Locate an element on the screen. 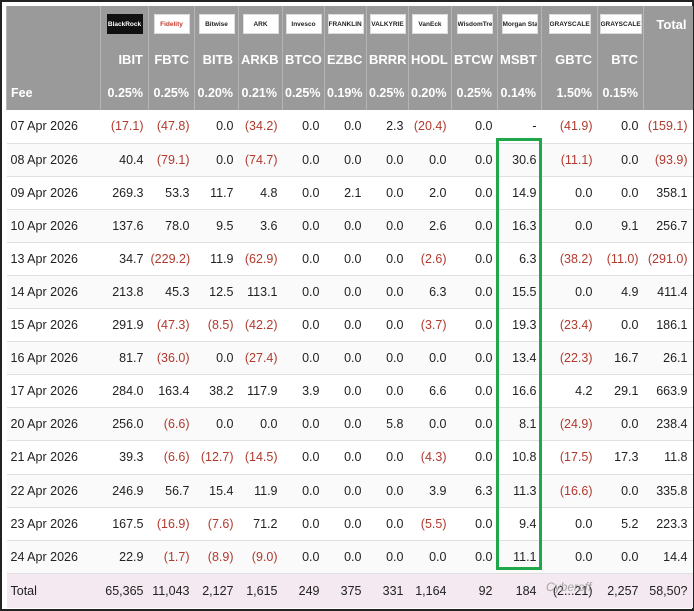 The width and height of the screenshot is (694, 611). row-date: 23 Apr 2026 is located at coordinates (53, 524).